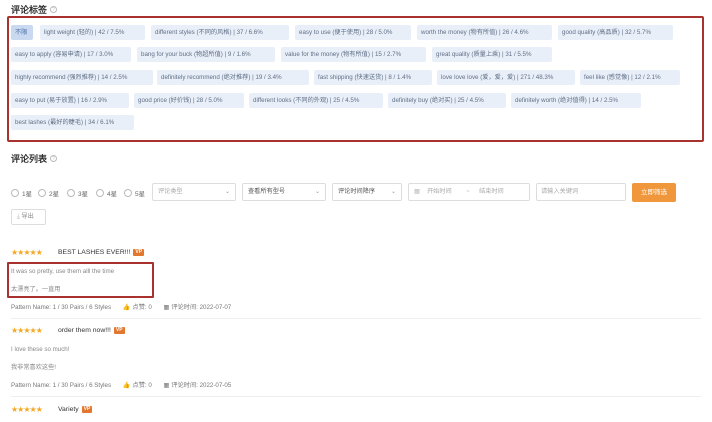 Image resolution: width=712 pixels, height=422 pixels. What do you see at coordinates (134, 193) in the screenshot?
I see `rating-5-star: 5星` at bounding box center [134, 193].